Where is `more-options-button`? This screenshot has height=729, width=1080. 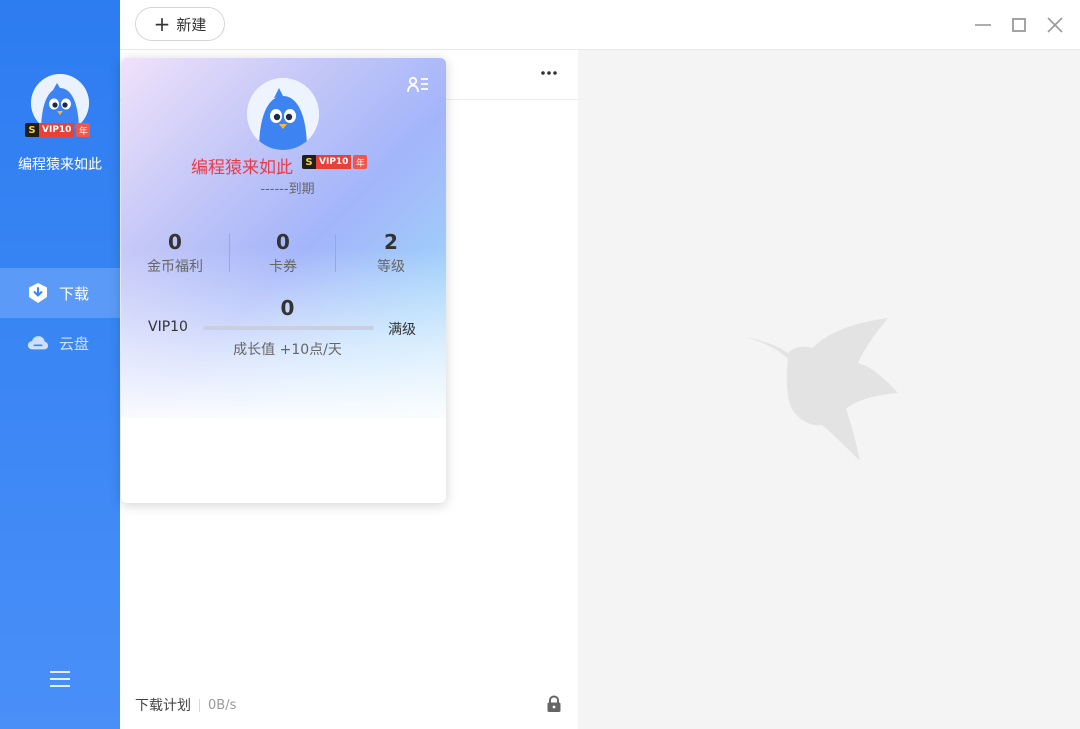
more-options-button is located at coordinates (549, 73).